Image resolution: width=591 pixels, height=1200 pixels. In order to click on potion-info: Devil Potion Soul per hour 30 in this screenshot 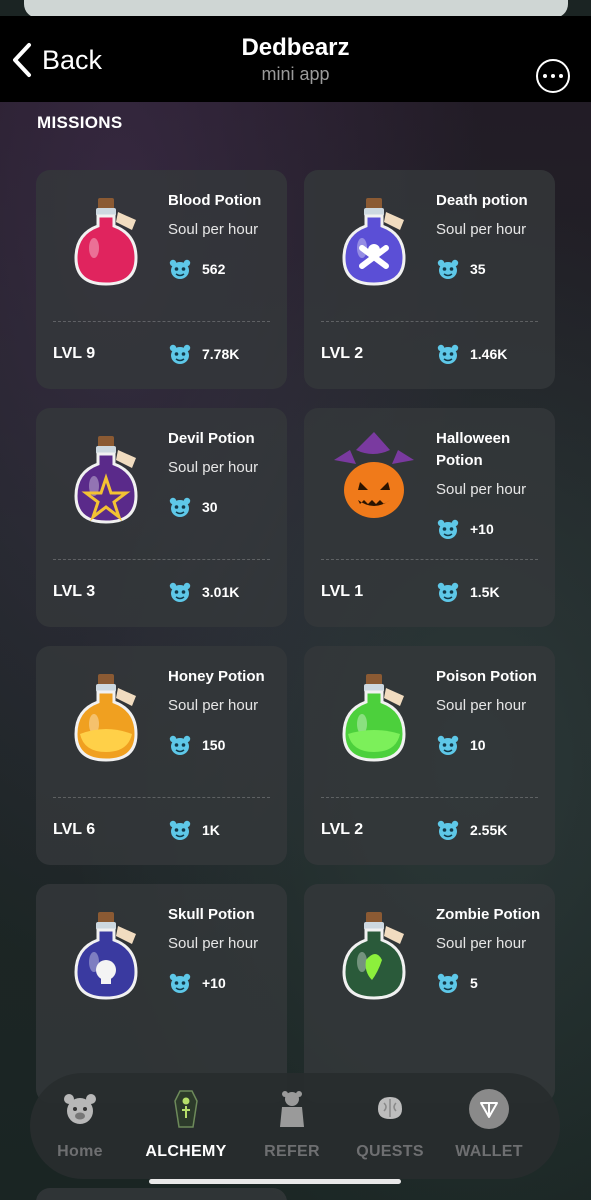, I will do `click(224, 473)`.